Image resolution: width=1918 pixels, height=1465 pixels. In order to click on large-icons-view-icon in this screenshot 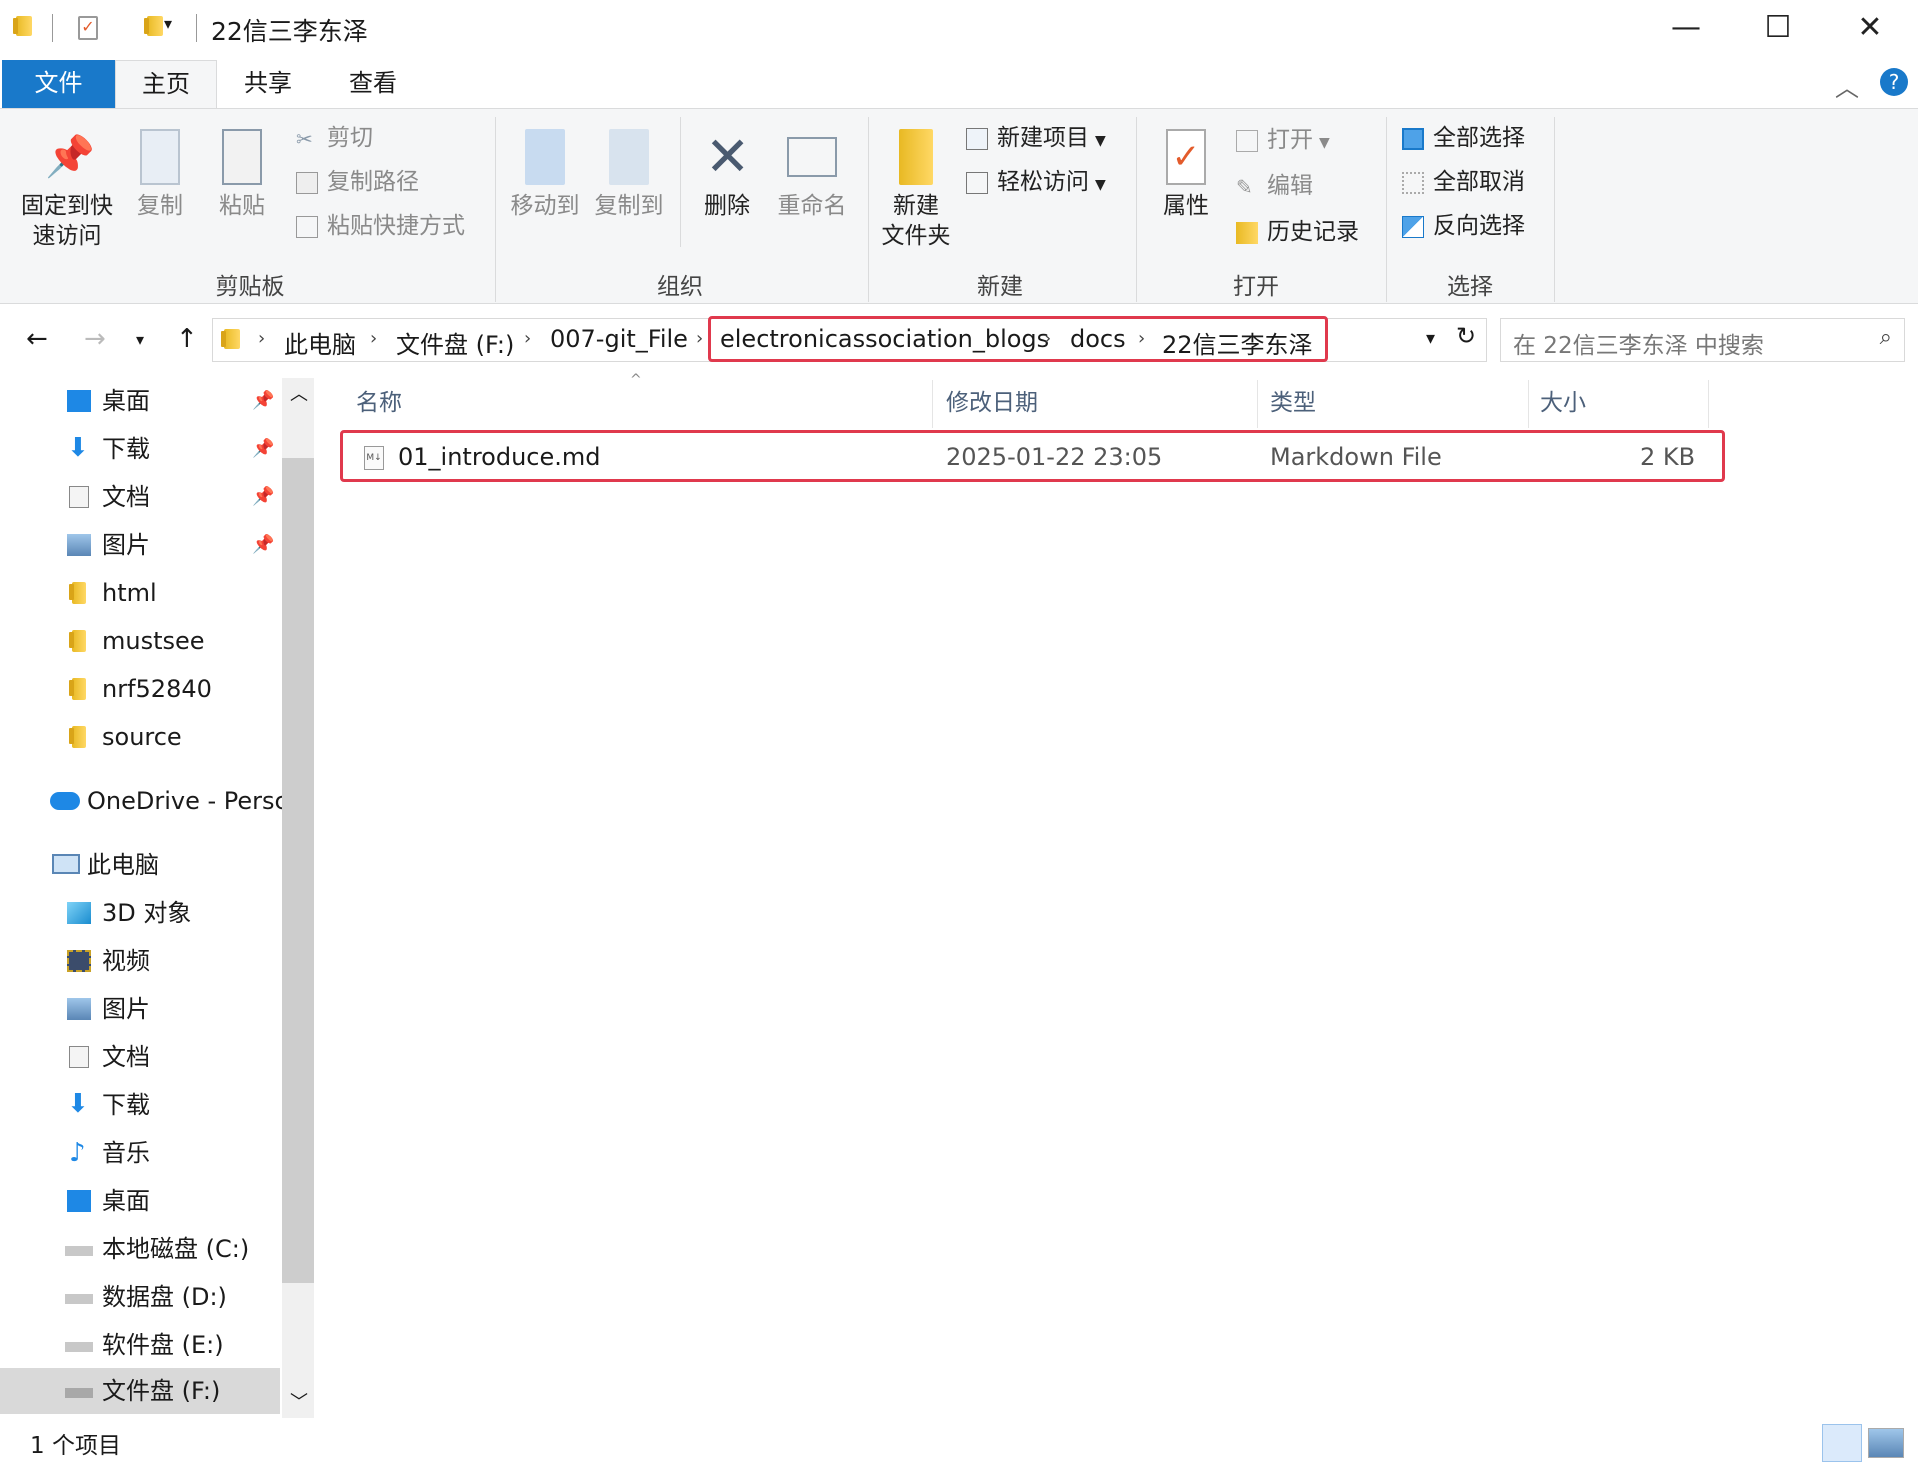, I will do `click(1886, 1443)`.